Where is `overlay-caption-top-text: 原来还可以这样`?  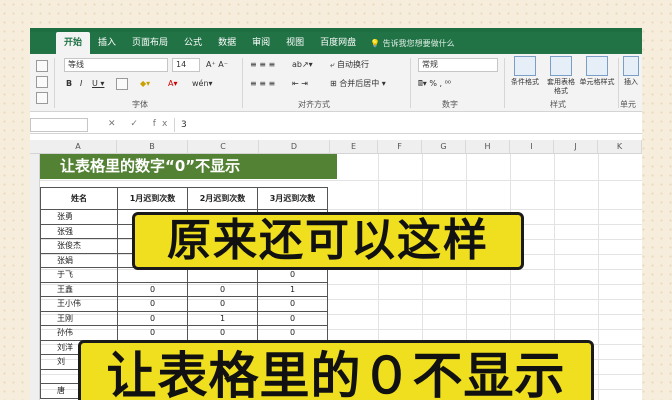
overlay-caption-top-text: 原来还可以这样 is located at coordinates (328, 240).